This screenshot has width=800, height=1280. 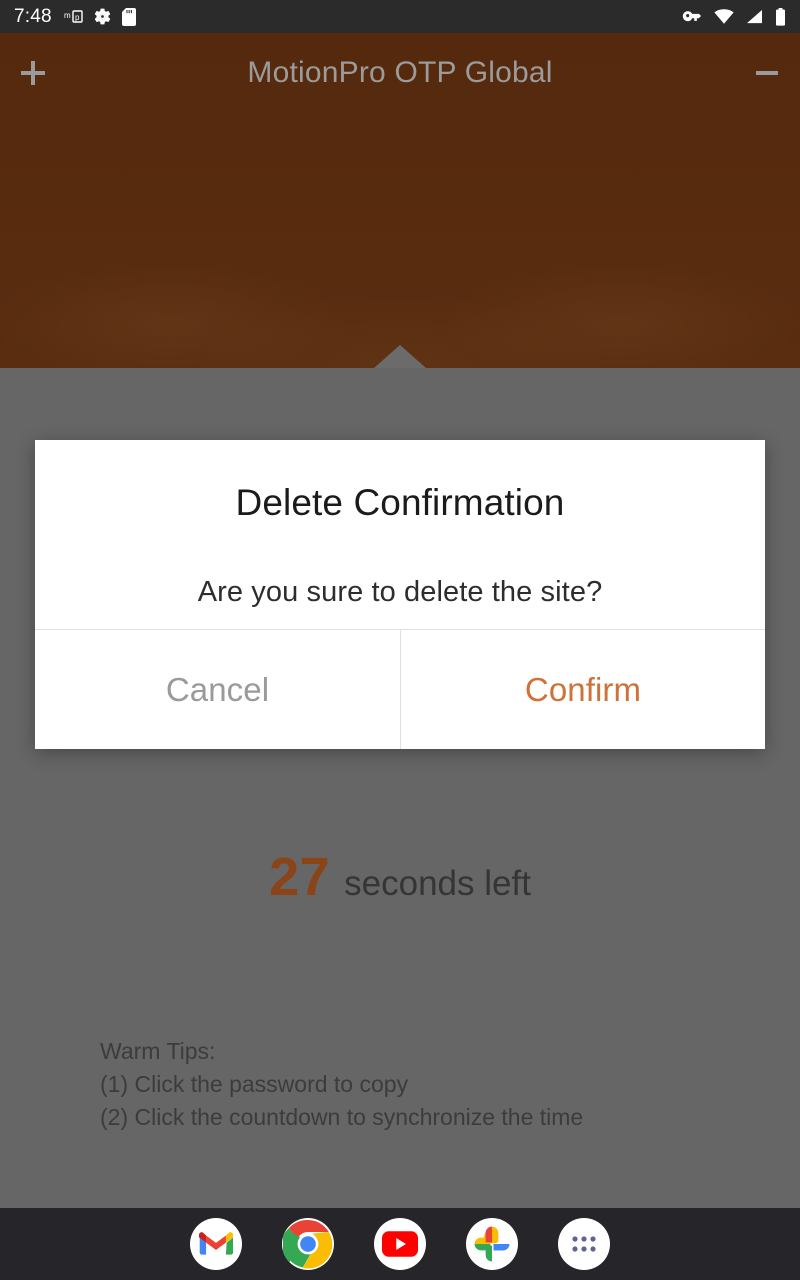 What do you see at coordinates (217, 689) in the screenshot?
I see `cancel-button: Cancel` at bounding box center [217, 689].